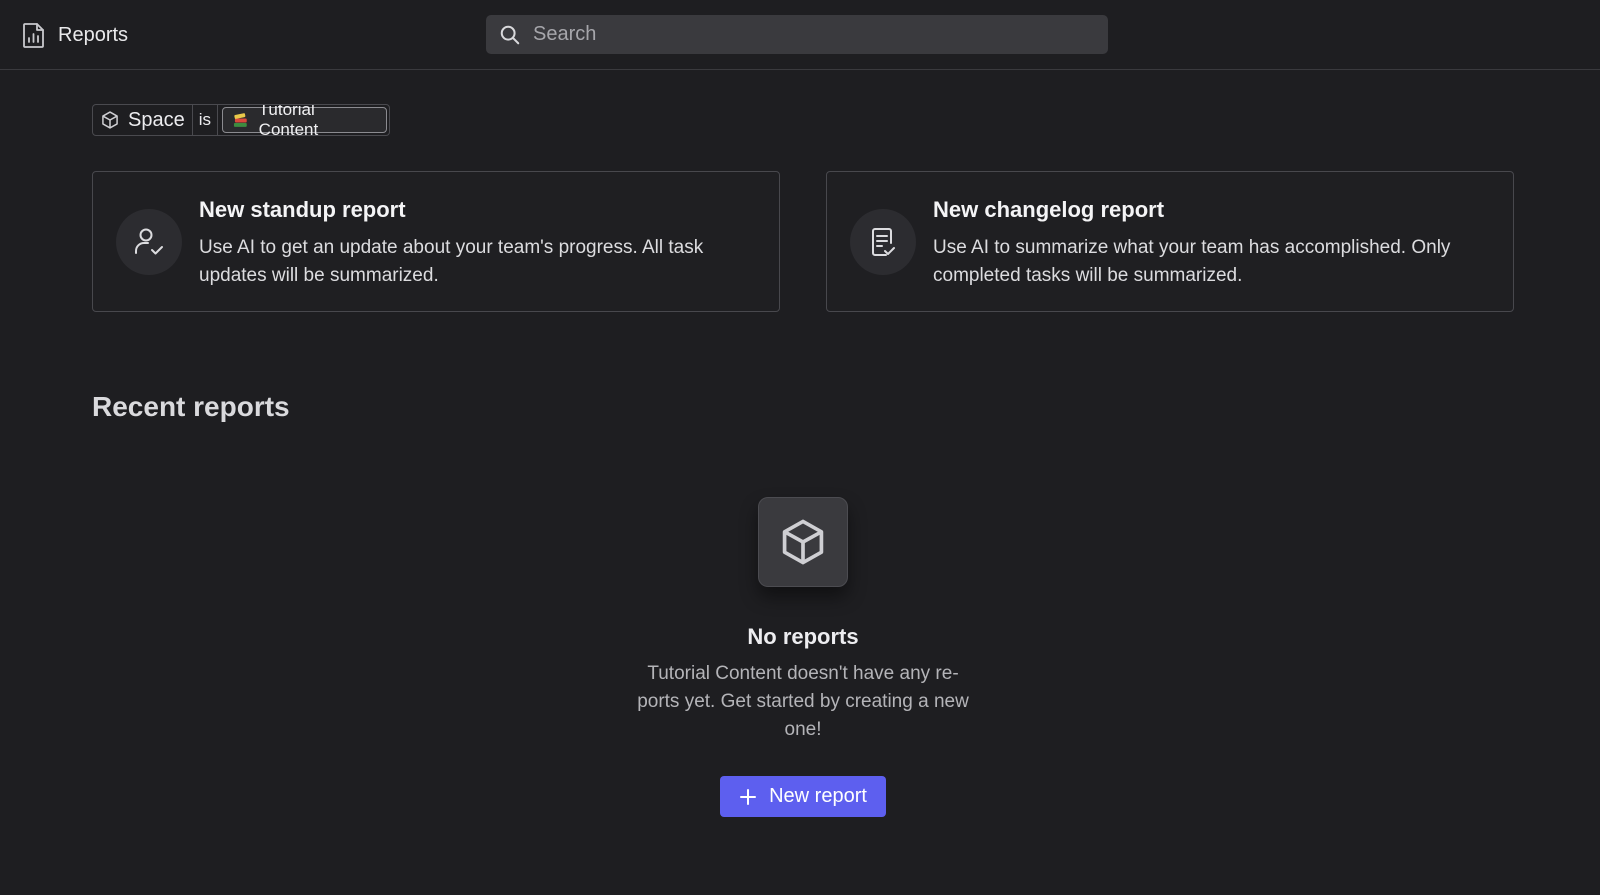  I want to click on filter-operator-label: is, so click(204, 119).